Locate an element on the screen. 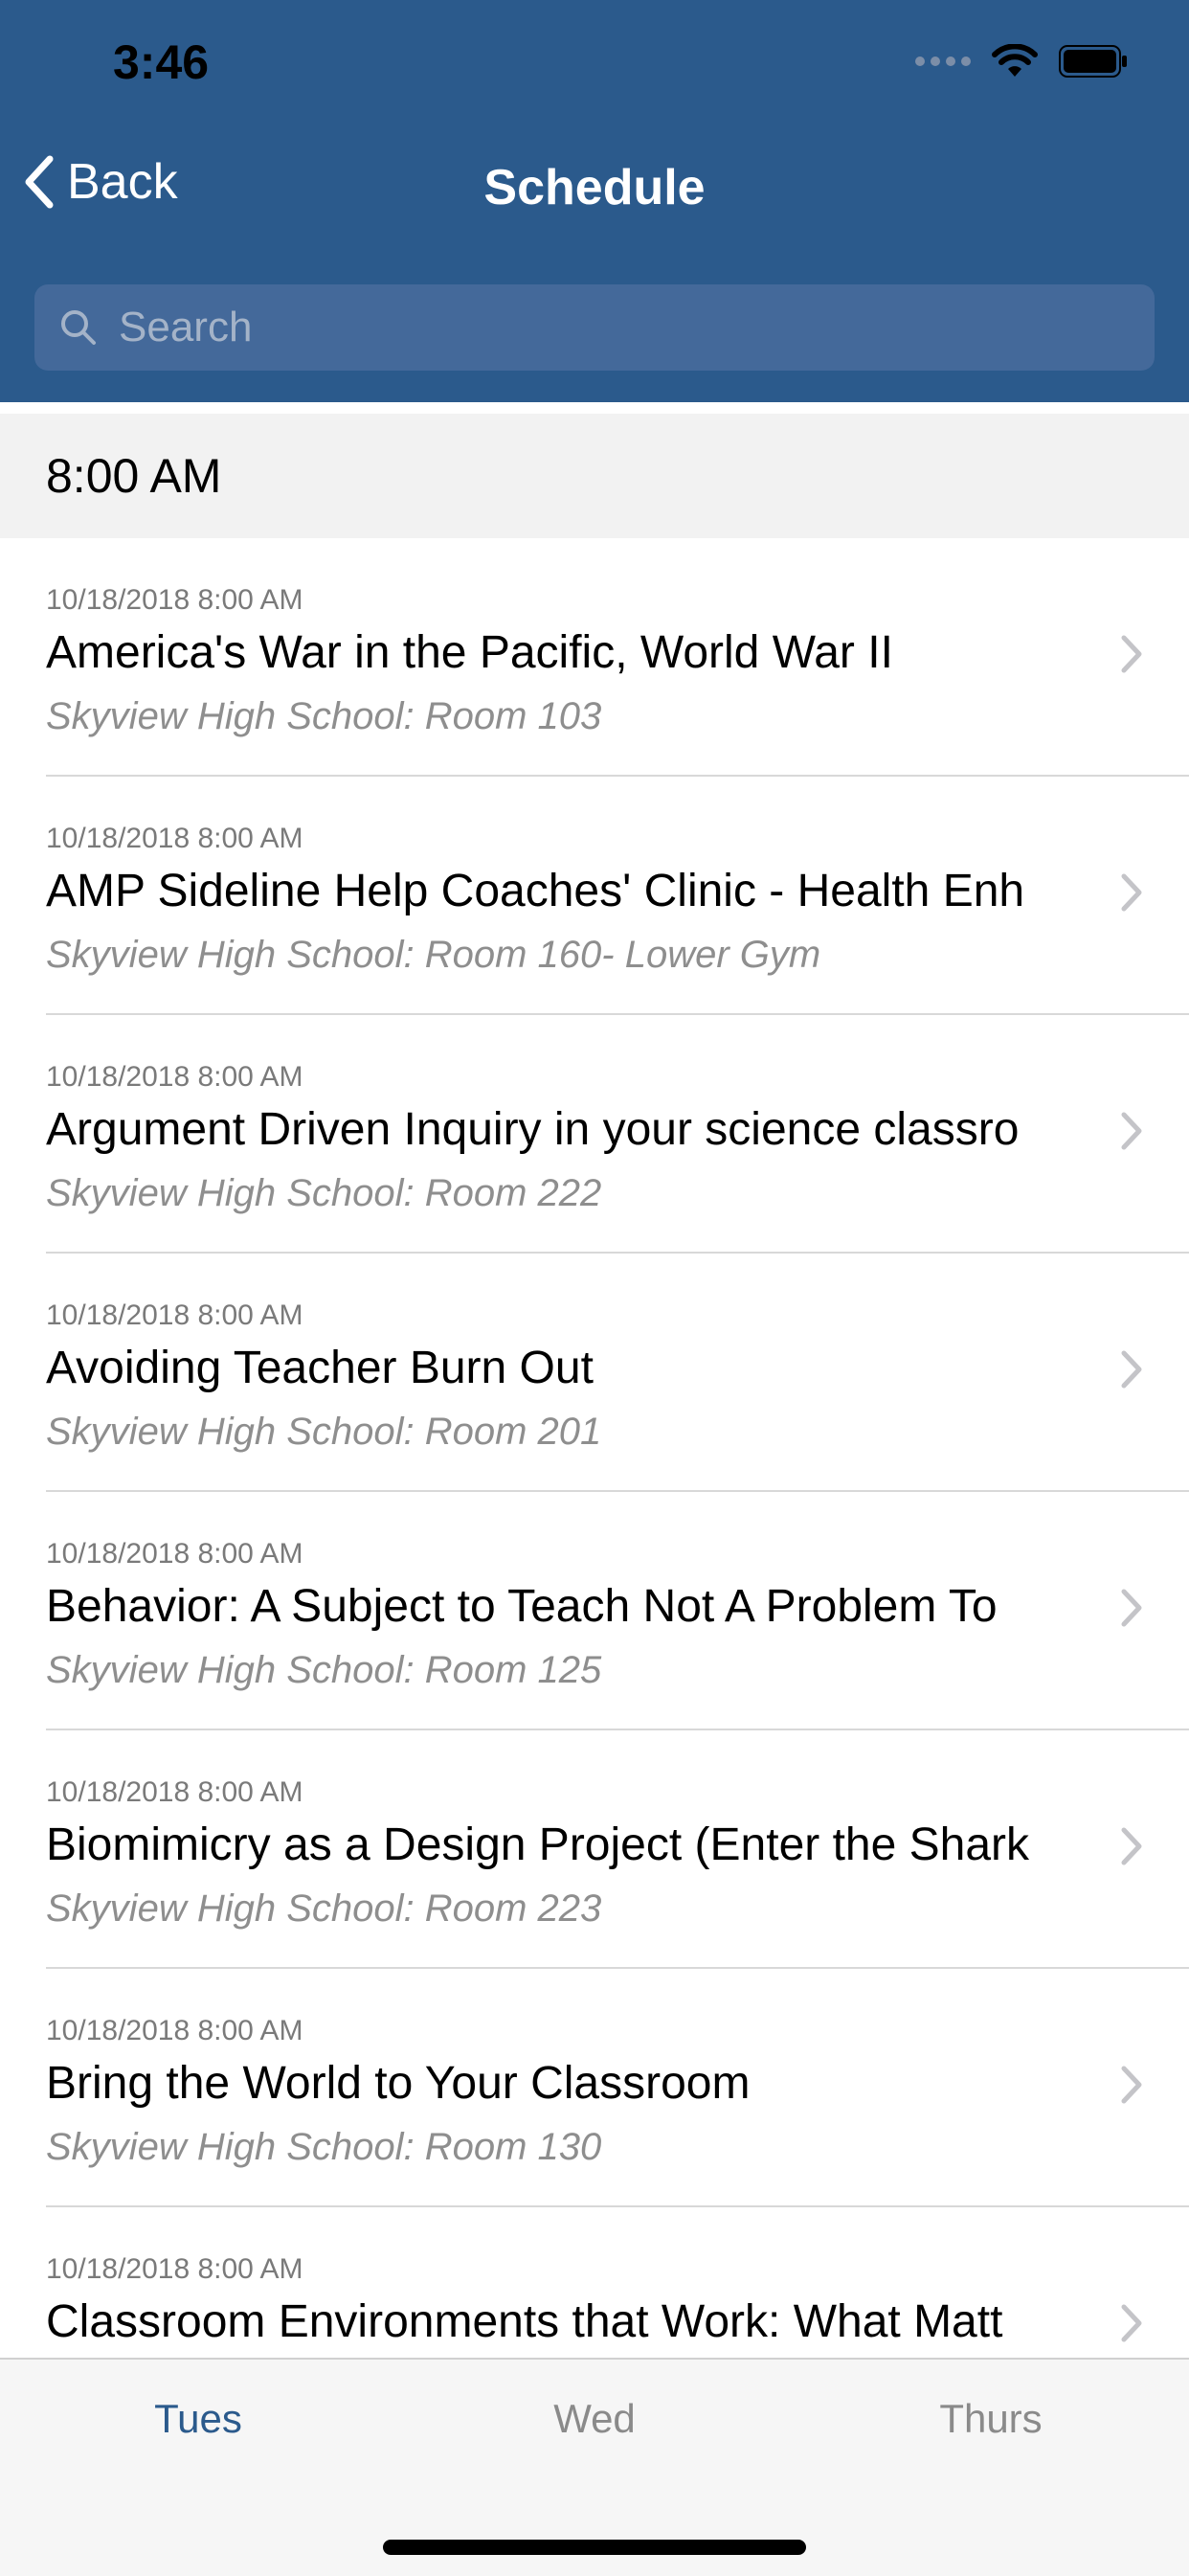 The width and height of the screenshot is (1189, 2576). session-title: Avoiding Teacher Burn Out is located at coordinates (320, 1368).